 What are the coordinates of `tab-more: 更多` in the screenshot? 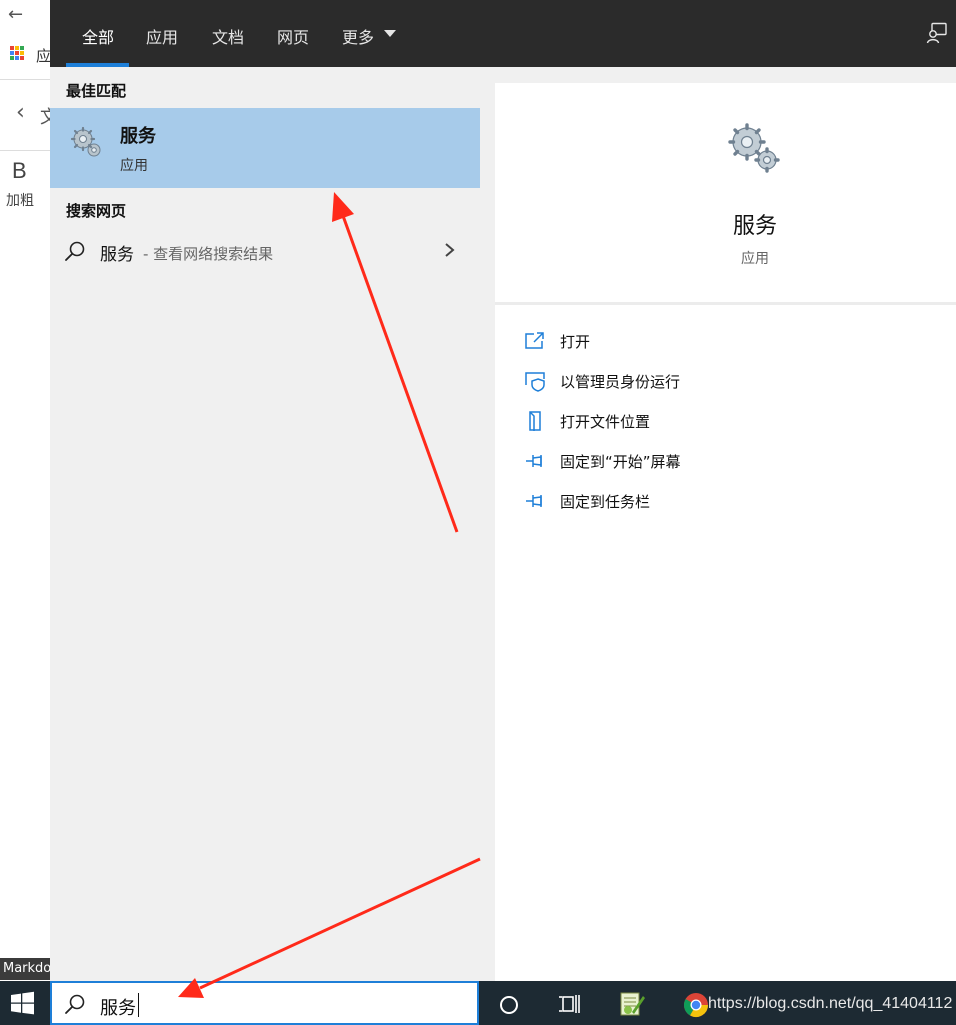 It's located at (358, 36).